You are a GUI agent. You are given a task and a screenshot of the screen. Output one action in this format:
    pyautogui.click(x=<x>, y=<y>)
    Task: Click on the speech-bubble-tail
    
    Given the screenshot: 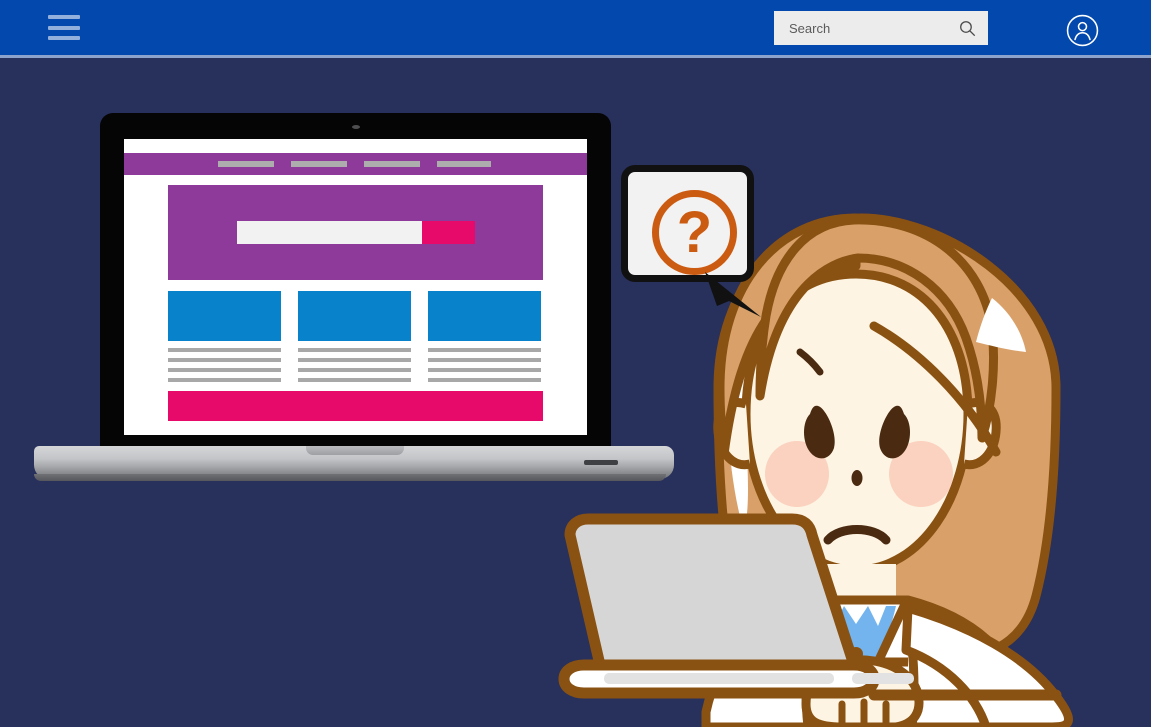 What is the action you would take?
    pyautogui.click(x=733, y=294)
    